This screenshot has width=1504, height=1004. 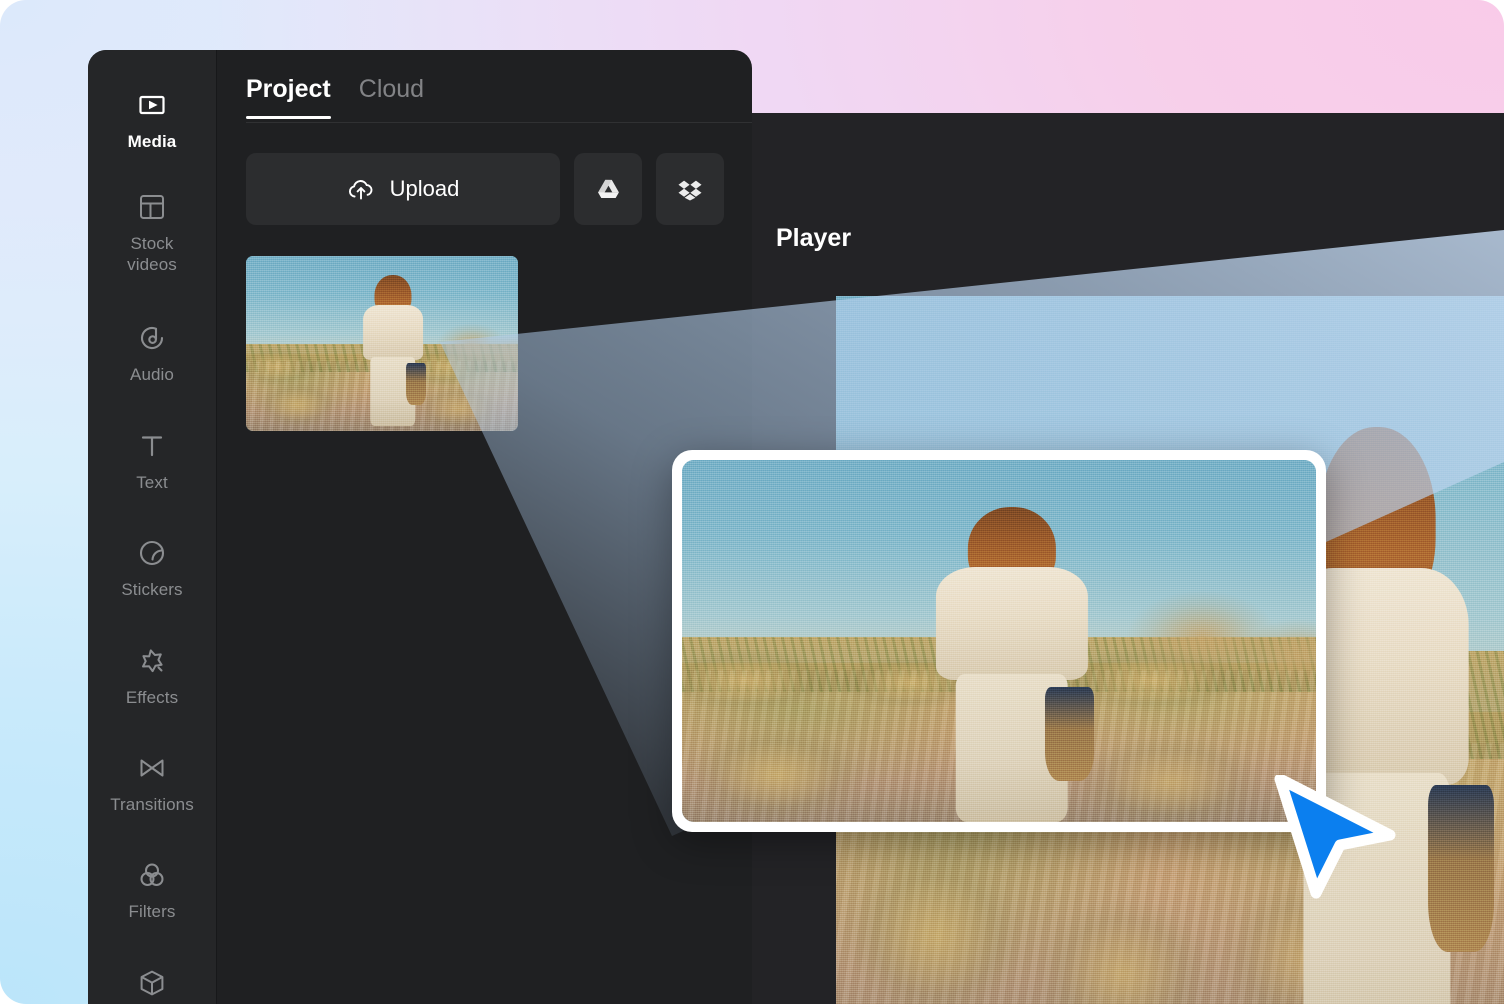 I want to click on browser-actions: Upload, so click(x=485, y=189).